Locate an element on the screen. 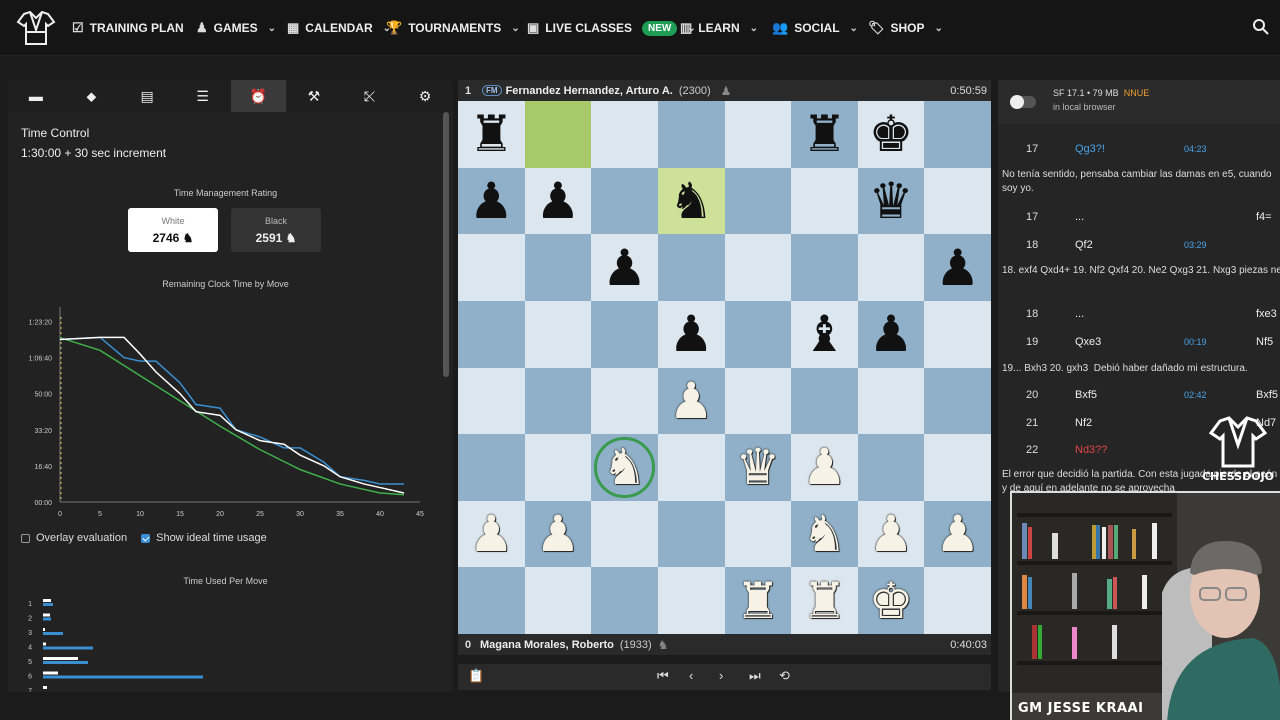  square-g6 is located at coordinates (891, 267).